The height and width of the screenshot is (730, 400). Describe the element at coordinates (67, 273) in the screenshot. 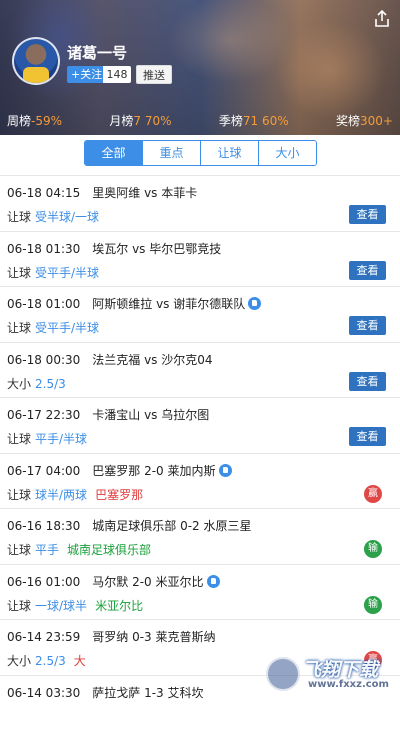

I see `pick-value: 受平手/半球` at that location.